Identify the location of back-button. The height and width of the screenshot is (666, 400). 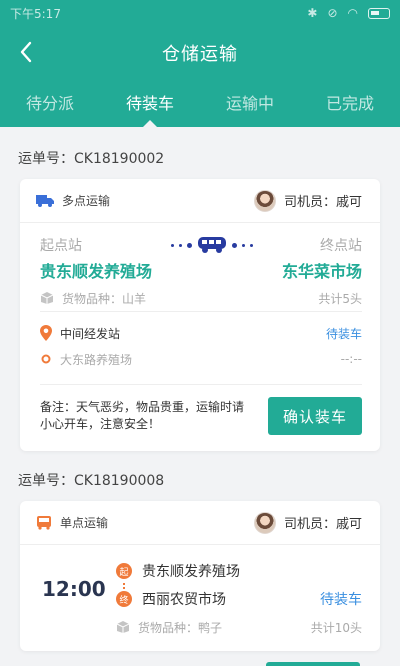
(26, 52).